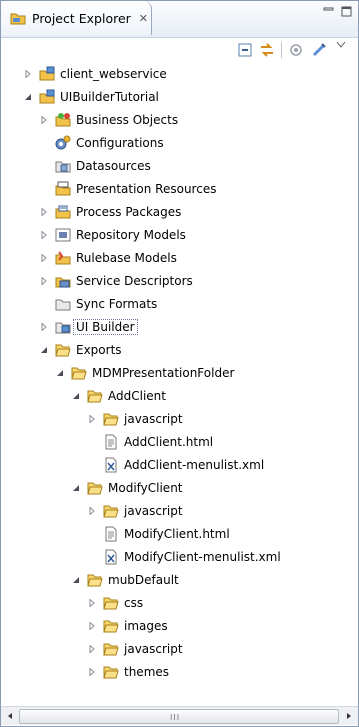 The width and height of the screenshot is (359, 727). I want to click on tree-item-label: Configurations, so click(120, 143).